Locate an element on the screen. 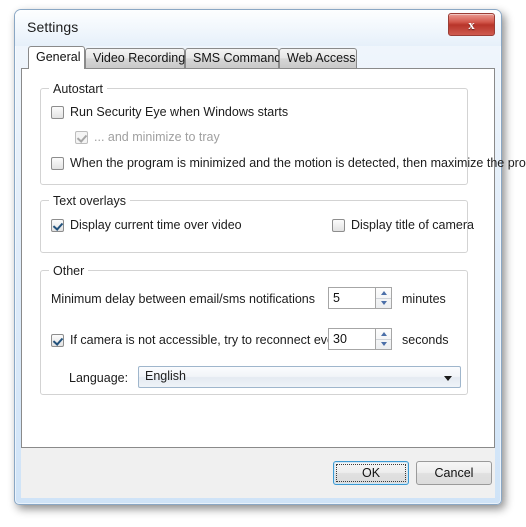 The height and width of the screenshot is (527, 526). run-on-windows-start-row: Run Security Eye when Windows starts is located at coordinates (169, 112).